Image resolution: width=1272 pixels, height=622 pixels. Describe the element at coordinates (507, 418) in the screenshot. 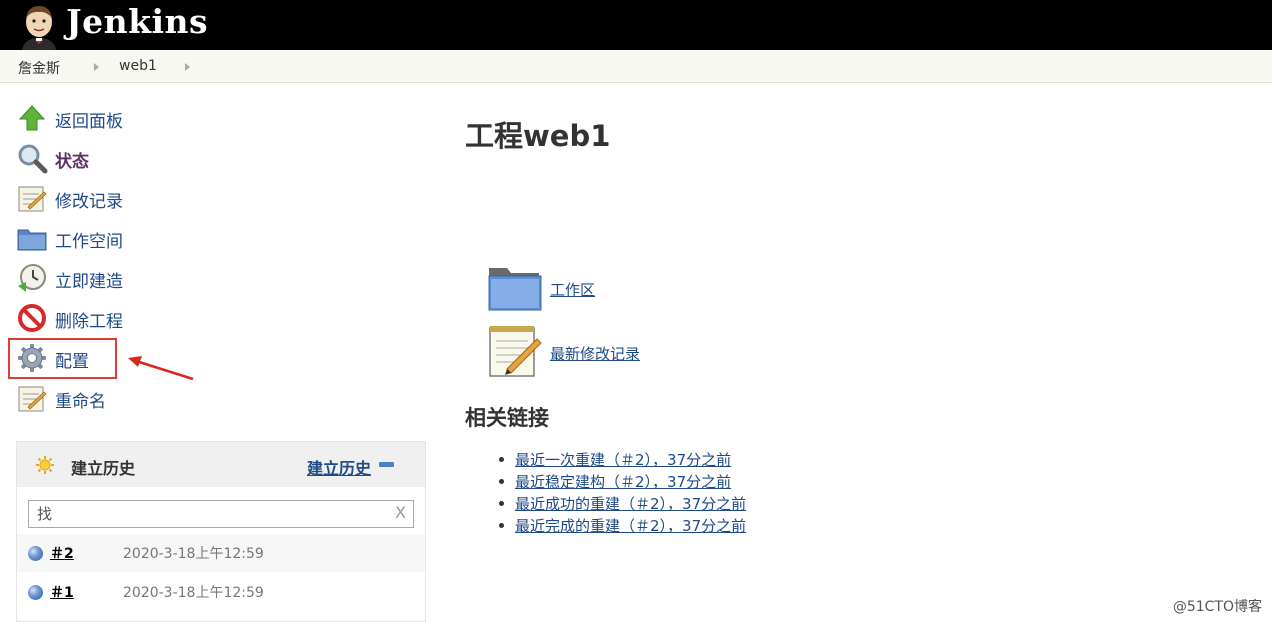

I see `related-links-title: 相关链接` at that location.